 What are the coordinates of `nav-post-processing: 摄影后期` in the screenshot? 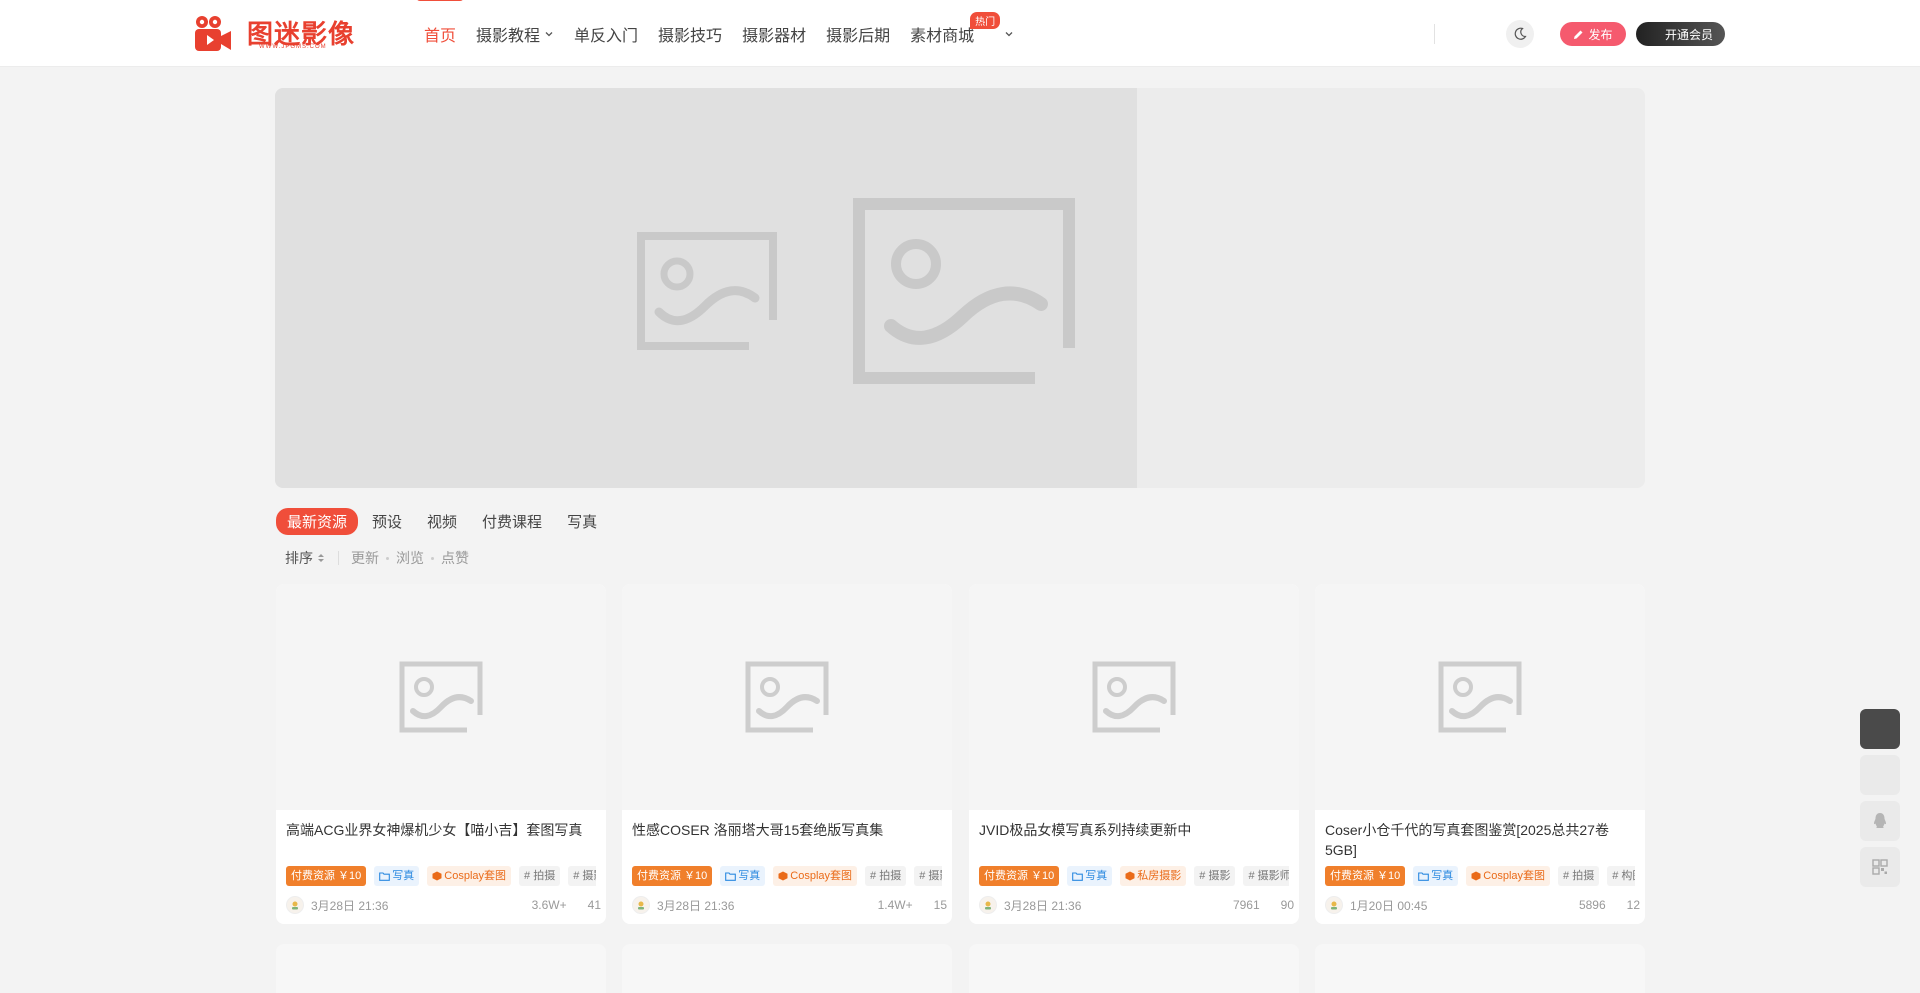 It's located at (858, 34).